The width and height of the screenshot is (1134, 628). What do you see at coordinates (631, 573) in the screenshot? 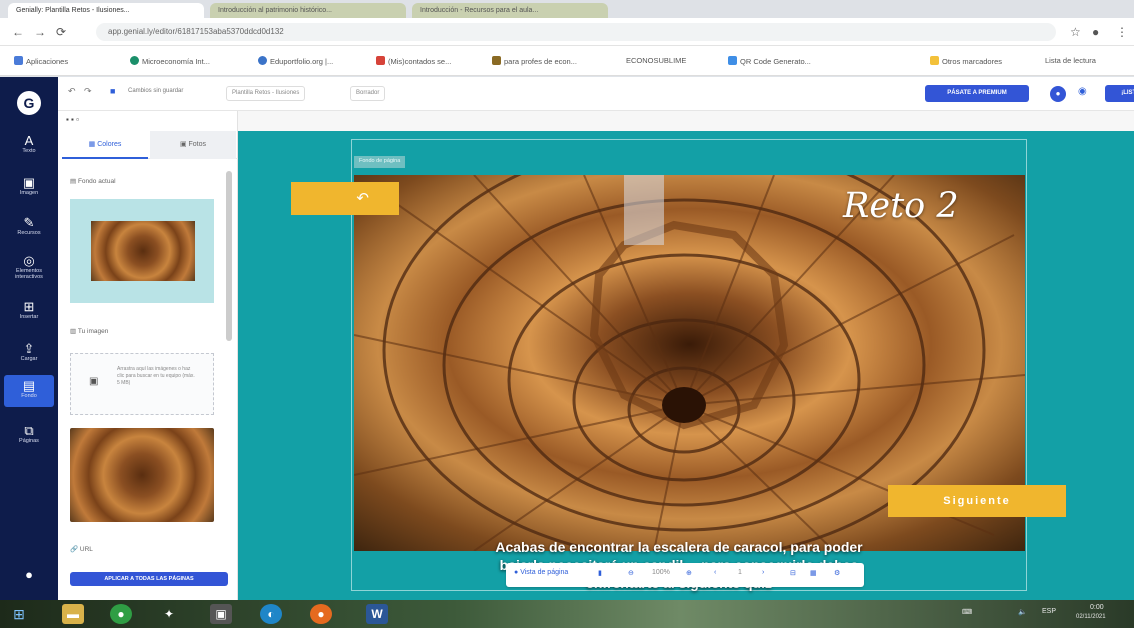
I see `zoom-out-icon: ⊖` at bounding box center [631, 573].